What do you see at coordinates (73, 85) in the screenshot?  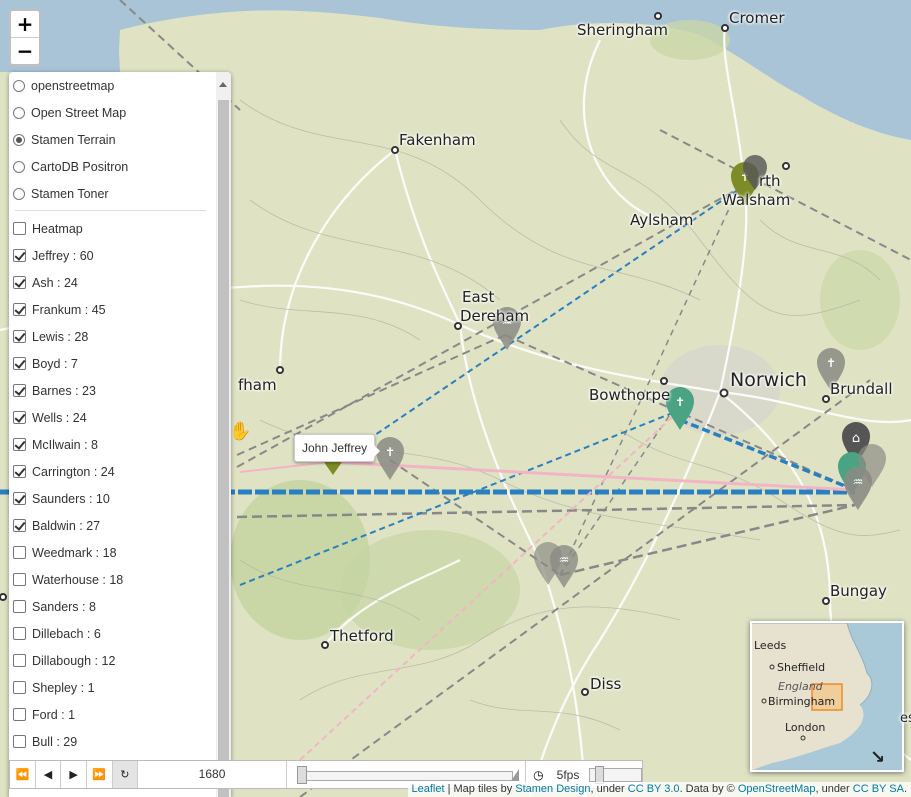 I see `base-layer-label: openstreetmap` at bounding box center [73, 85].